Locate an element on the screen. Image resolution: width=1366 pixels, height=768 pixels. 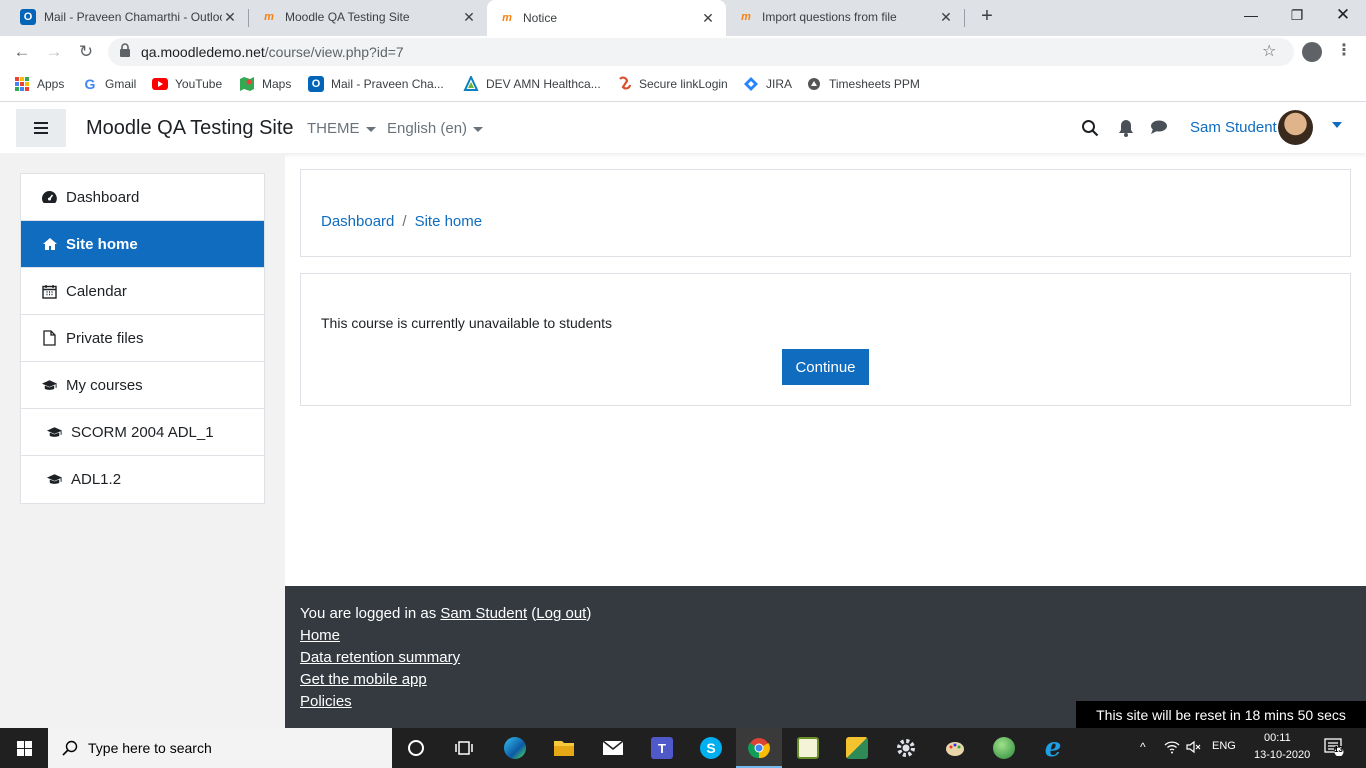
drawer-item-my-courses: My courses is located at coordinates (142, 385).